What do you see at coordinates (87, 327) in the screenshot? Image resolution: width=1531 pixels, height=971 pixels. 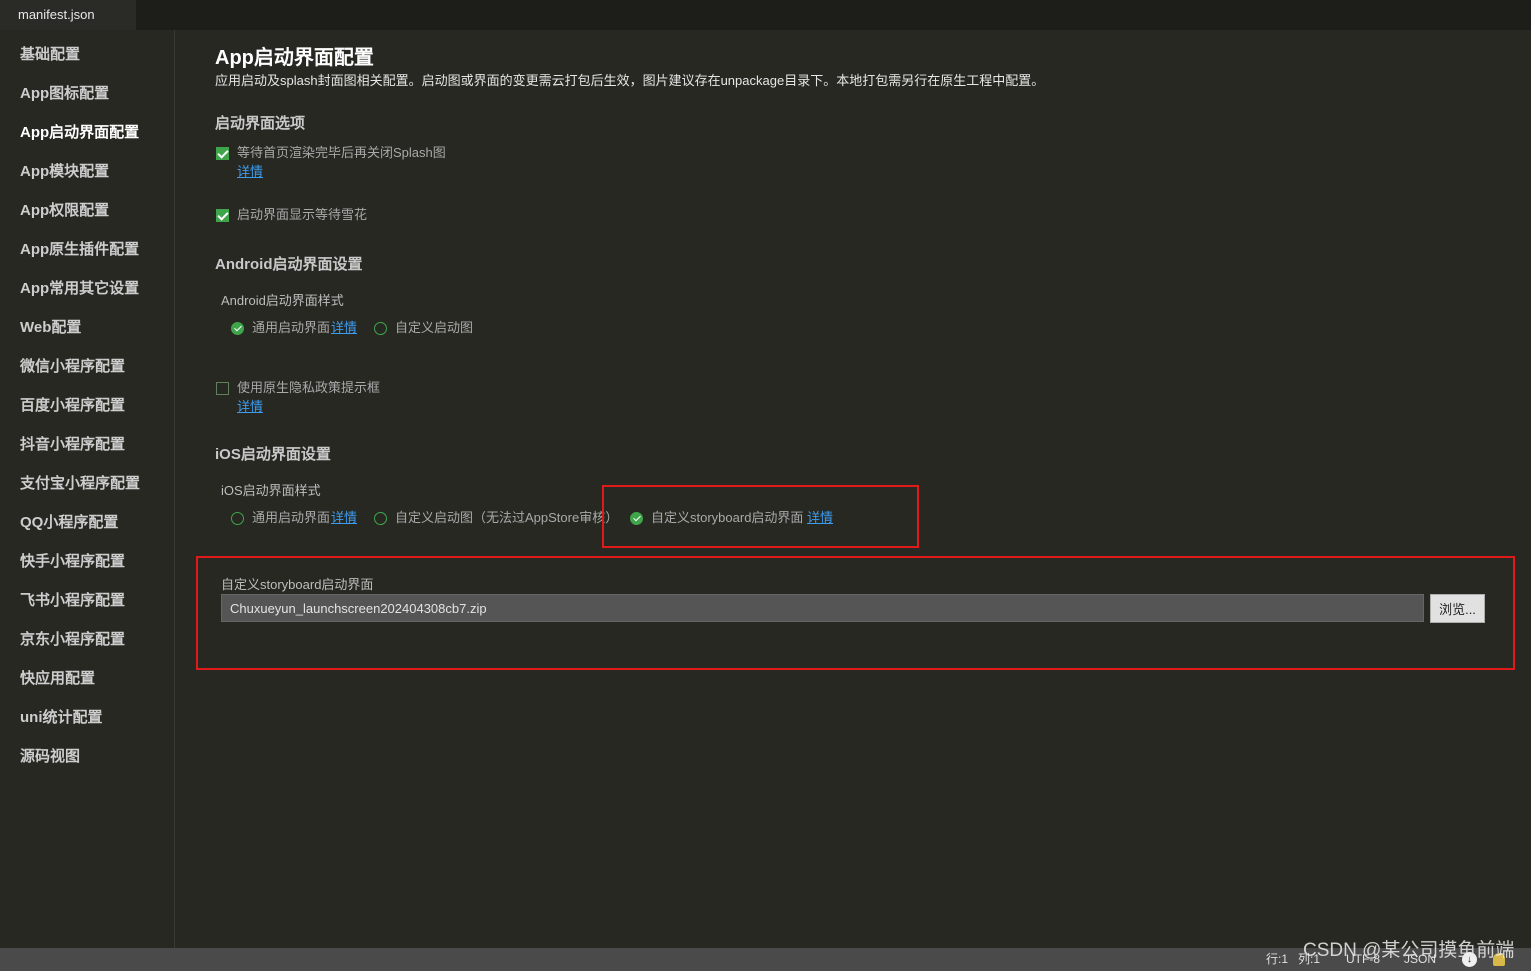 I see `sidebar-item-web: Web配置` at bounding box center [87, 327].